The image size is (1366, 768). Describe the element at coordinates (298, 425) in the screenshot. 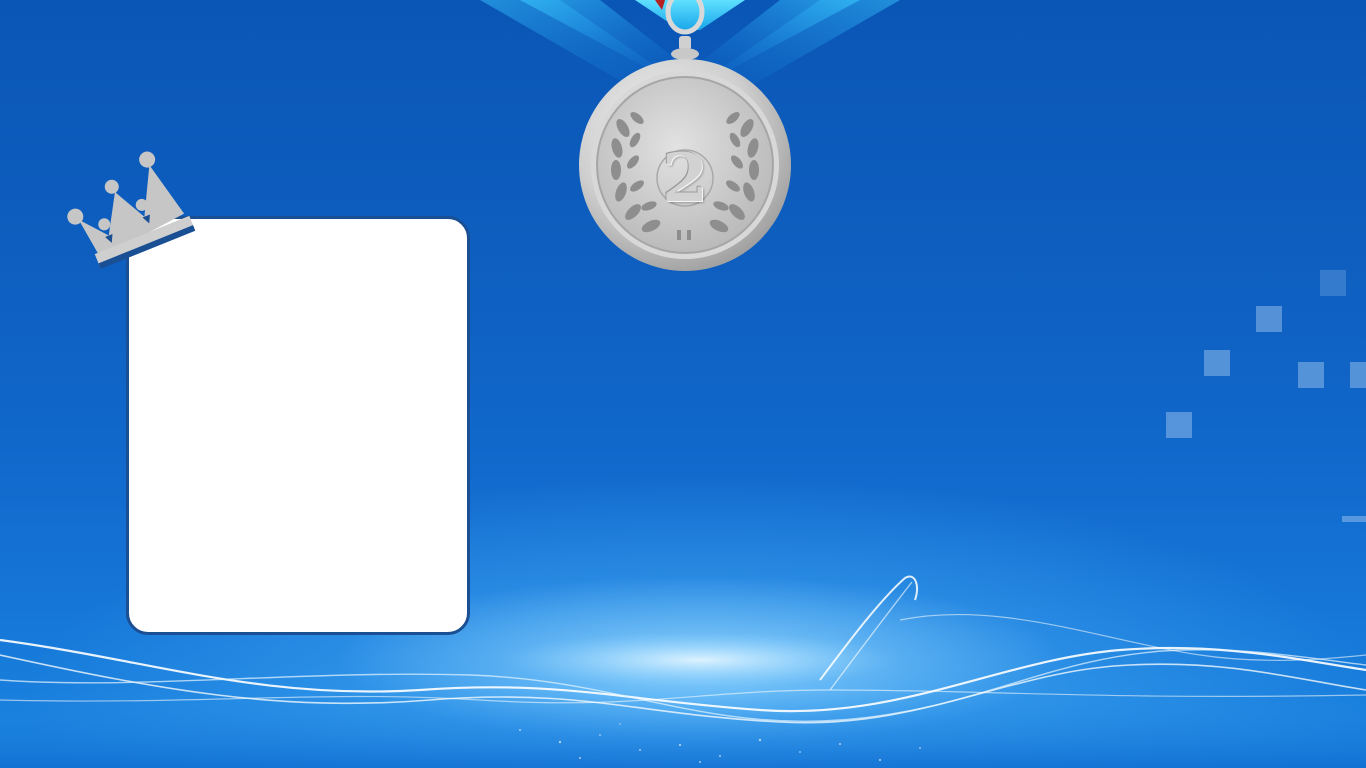

I see `photo-frame` at that location.